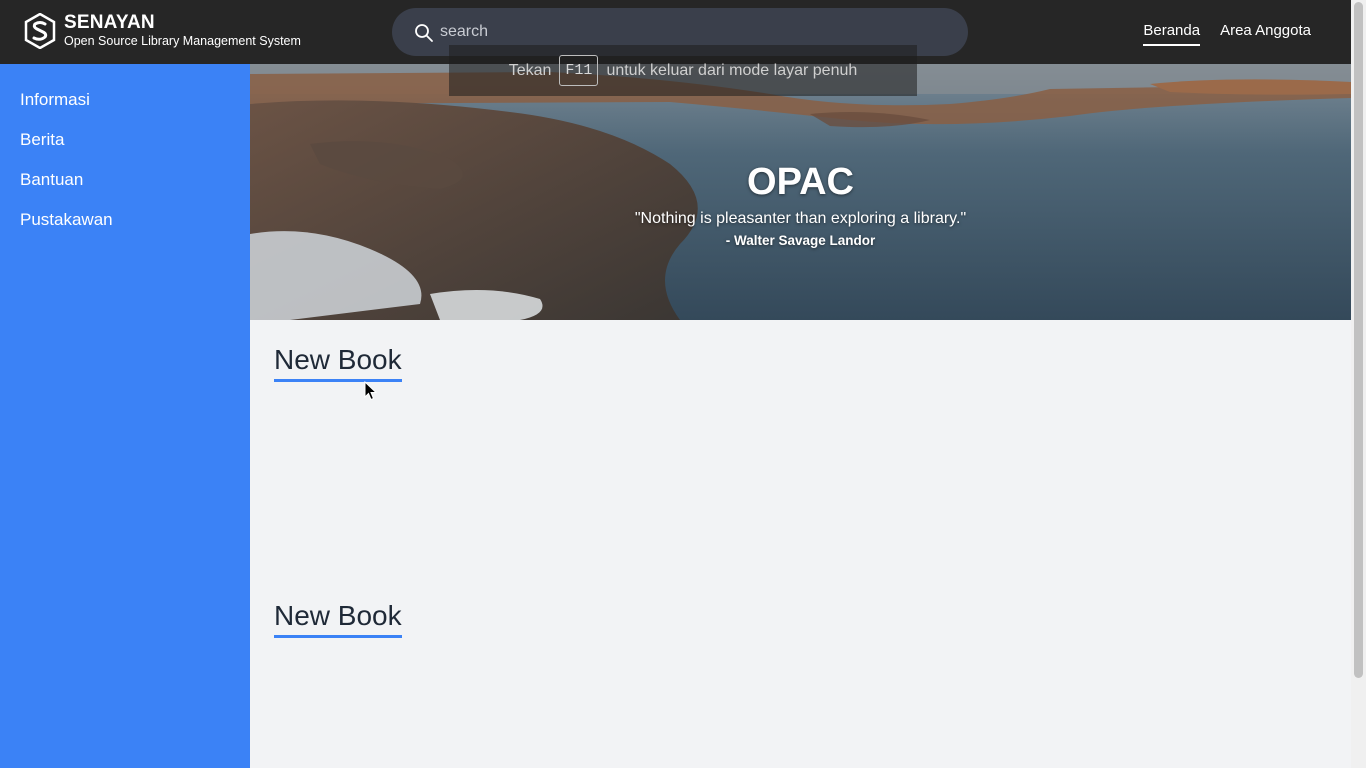  Describe the element at coordinates (690, 32) in the screenshot. I see `search-input` at that location.